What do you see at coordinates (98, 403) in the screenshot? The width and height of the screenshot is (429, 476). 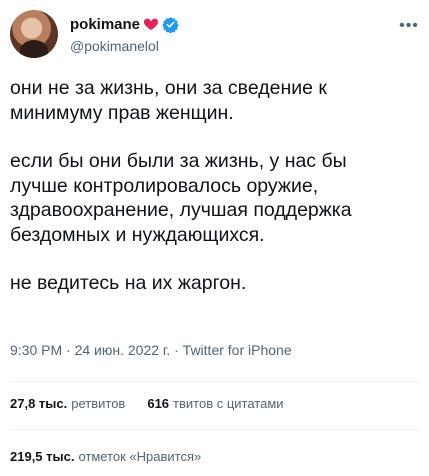 I see `retweets-label: ретвитов` at bounding box center [98, 403].